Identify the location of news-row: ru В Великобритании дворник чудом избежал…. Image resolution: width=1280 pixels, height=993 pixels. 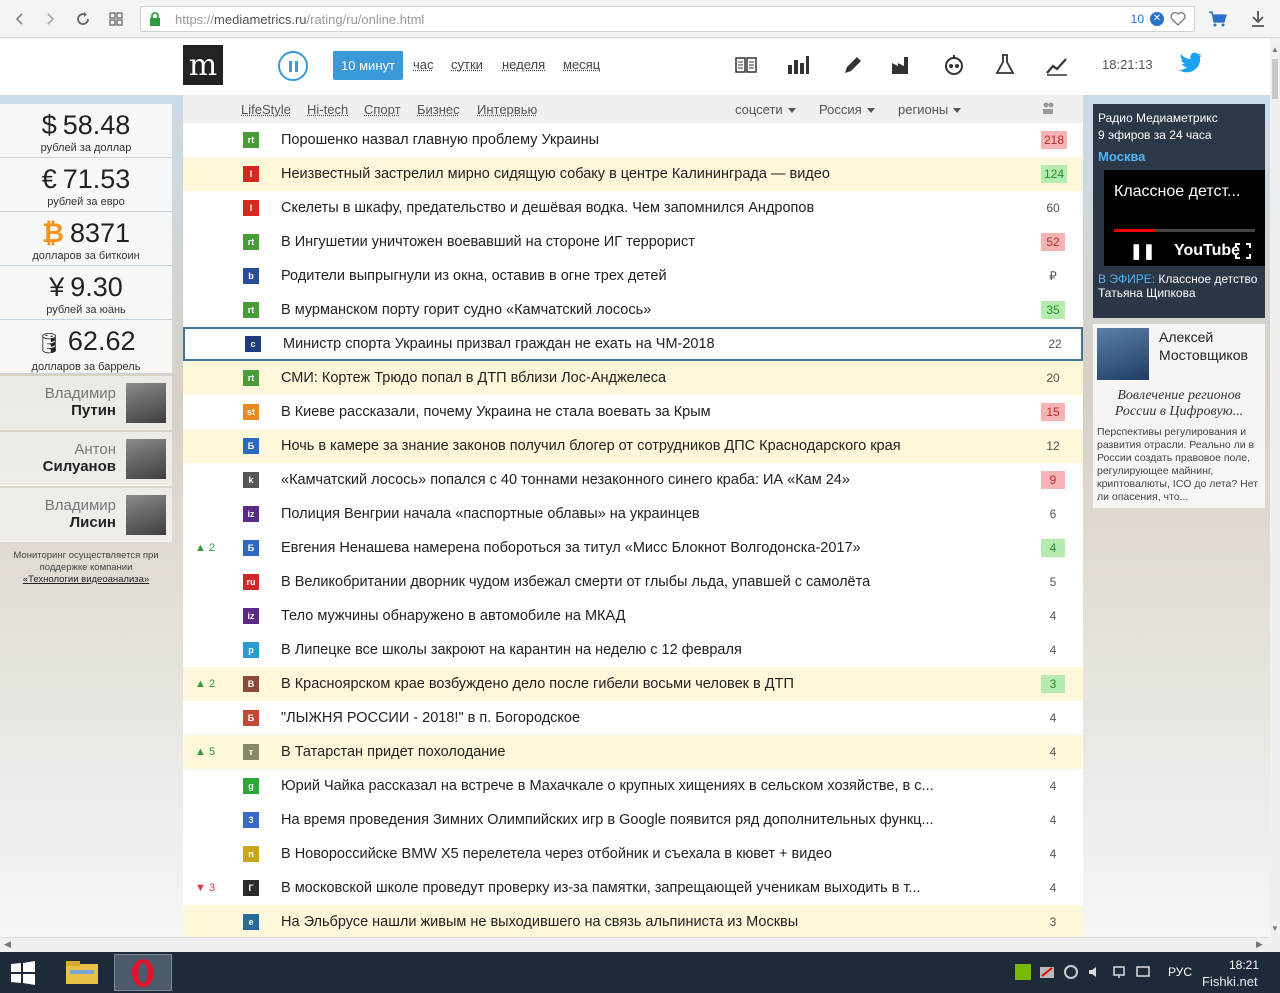
(633, 582).